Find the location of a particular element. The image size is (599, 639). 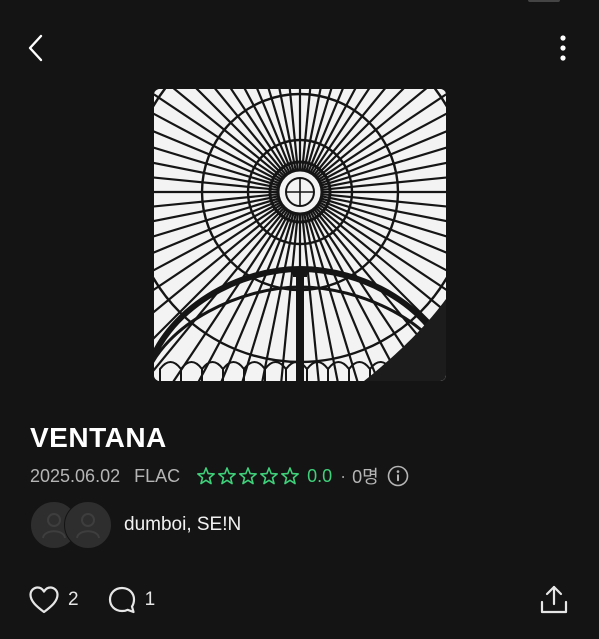

heart-icon is located at coordinates (44, 600).